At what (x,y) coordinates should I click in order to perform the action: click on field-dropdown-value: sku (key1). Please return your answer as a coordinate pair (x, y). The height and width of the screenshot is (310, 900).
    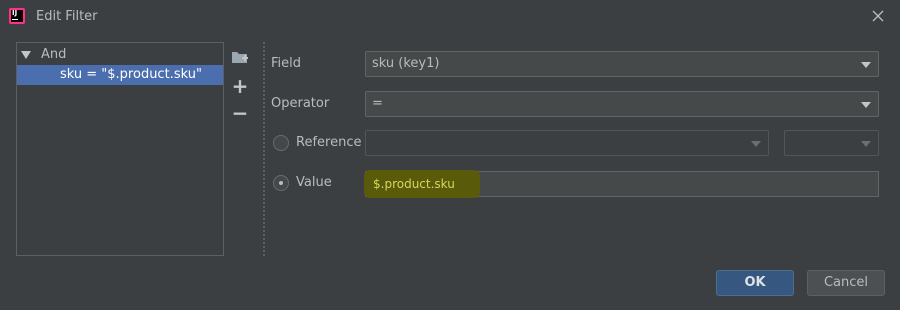
    Looking at the image, I should click on (406, 63).